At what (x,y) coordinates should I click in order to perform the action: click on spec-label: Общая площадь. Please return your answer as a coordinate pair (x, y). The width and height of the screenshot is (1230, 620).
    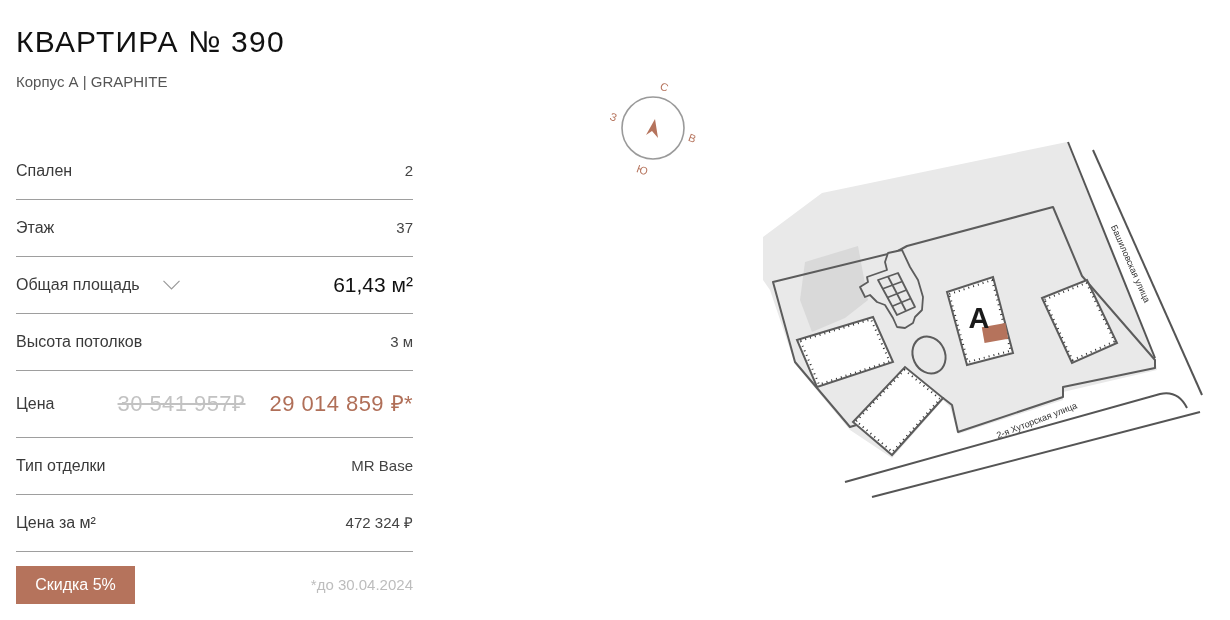
    Looking at the image, I should click on (78, 285).